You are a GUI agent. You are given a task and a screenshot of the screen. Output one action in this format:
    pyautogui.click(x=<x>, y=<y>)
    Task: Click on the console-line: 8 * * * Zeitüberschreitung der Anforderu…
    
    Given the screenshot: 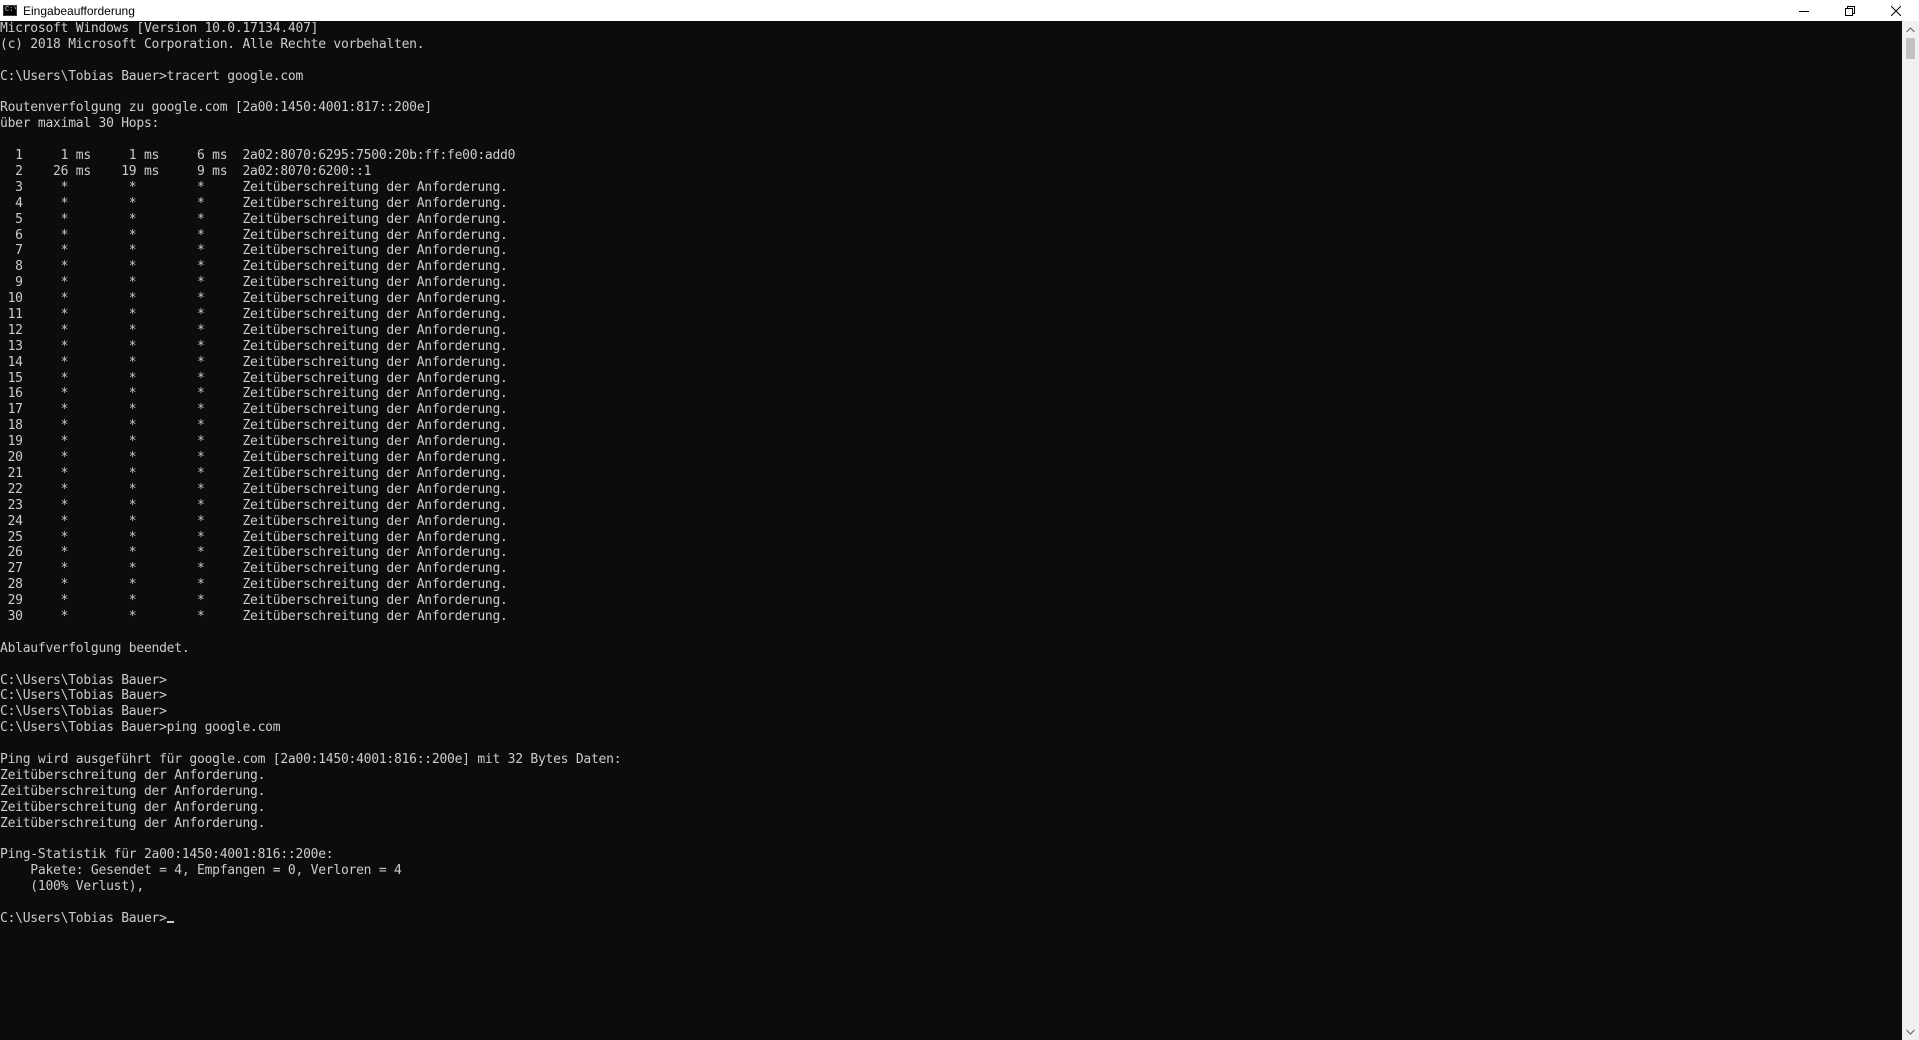 What is the action you would take?
    pyautogui.click(x=254, y=267)
    